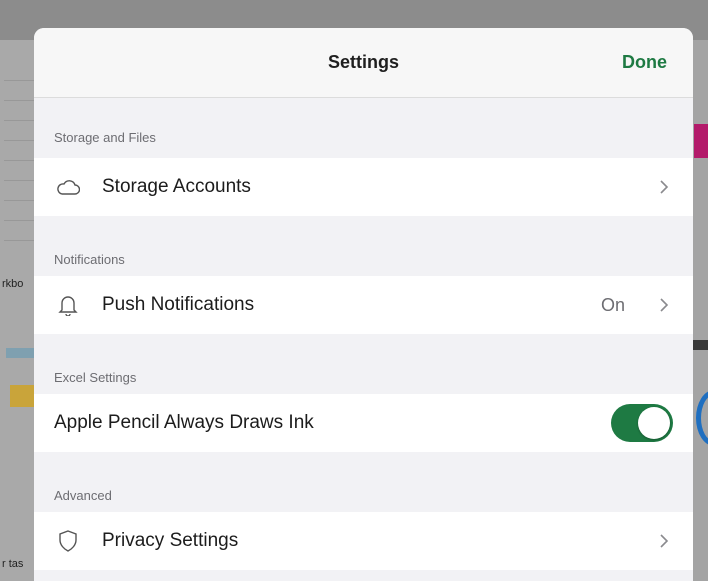 This screenshot has width=708, height=581. Describe the element at coordinates (700, 310) in the screenshot. I see `background-spreadsheet-right` at that location.